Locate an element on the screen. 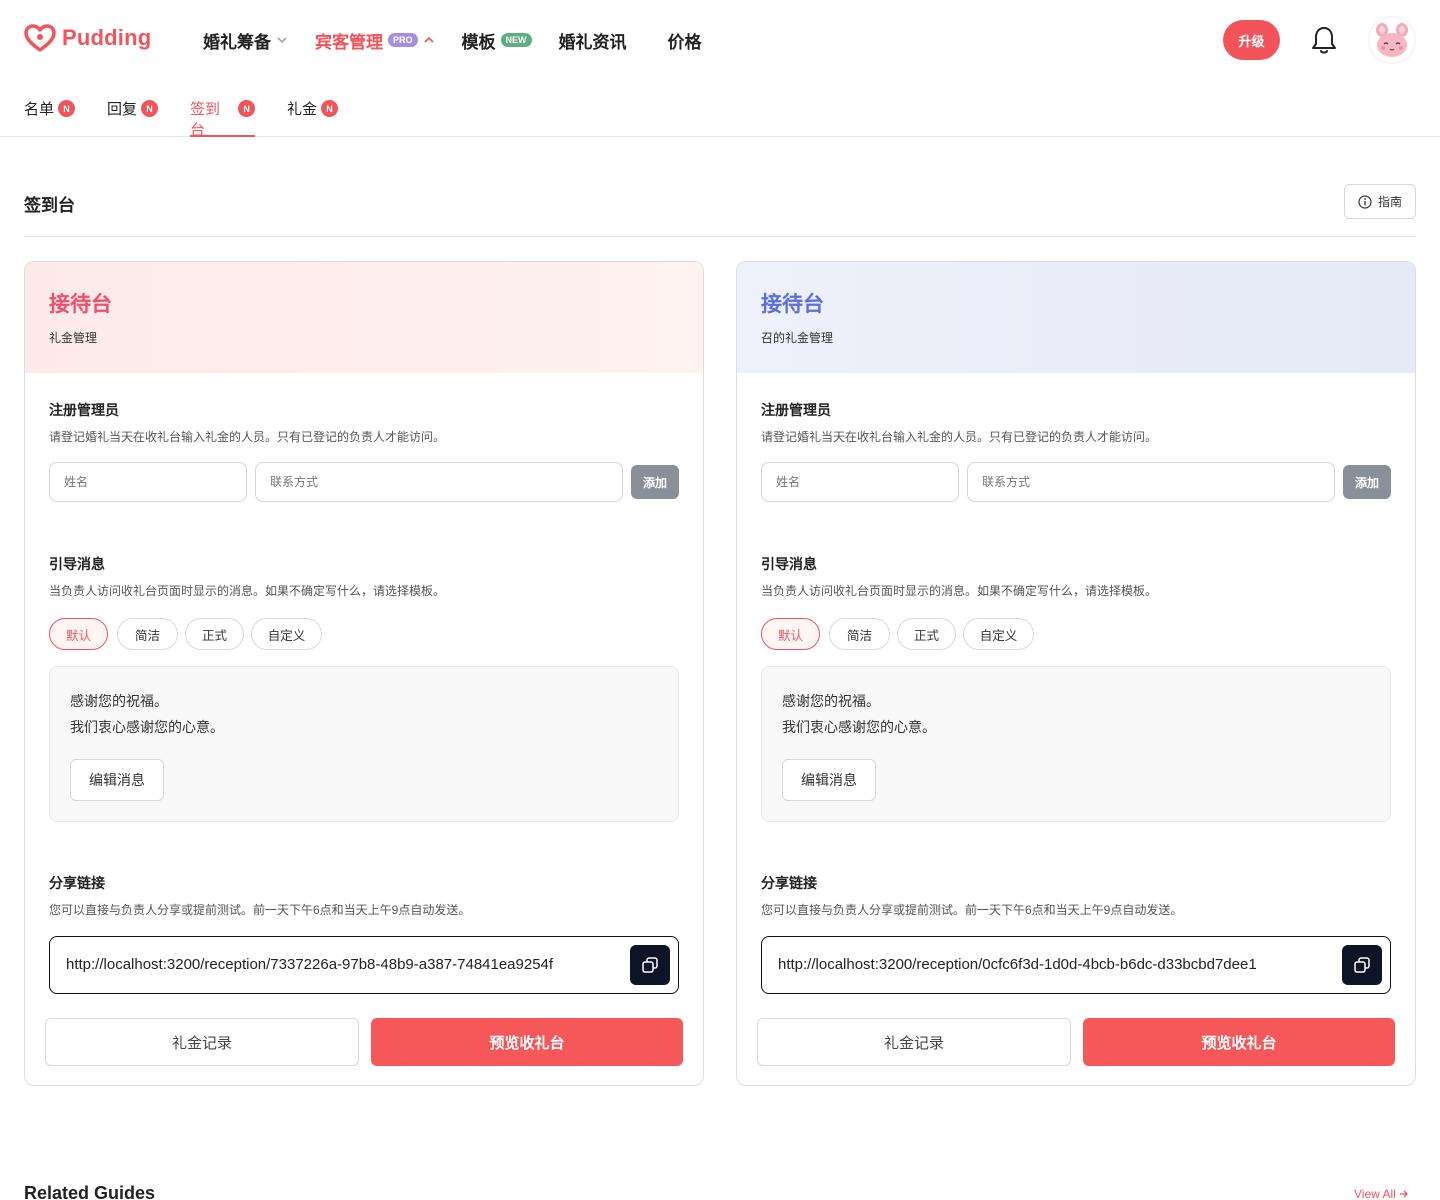  tab-list: 名单 N is located at coordinates (50, 117).